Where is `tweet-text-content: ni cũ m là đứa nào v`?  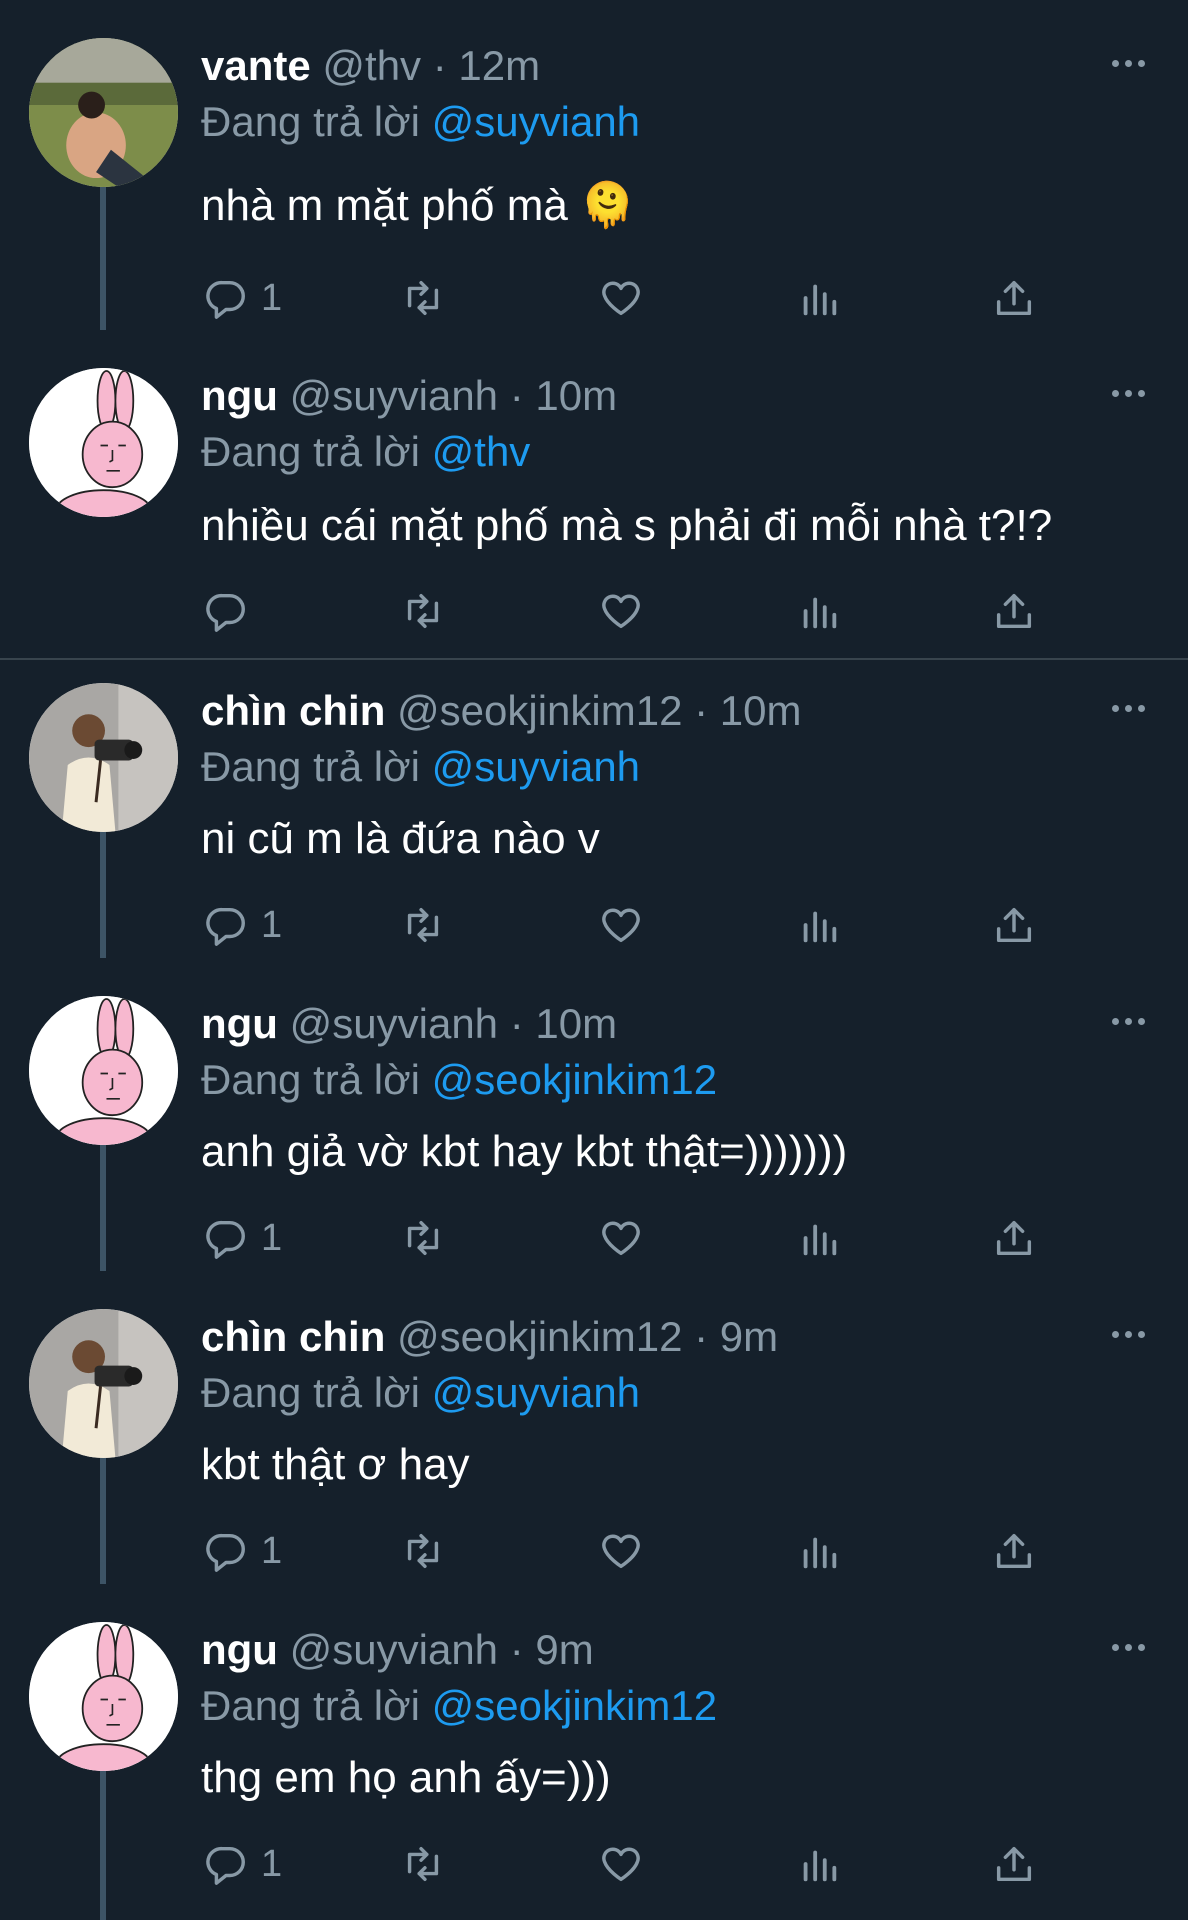
tweet-text-content: ni cũ m là đứa nào v is located at coordinates (400, 838).